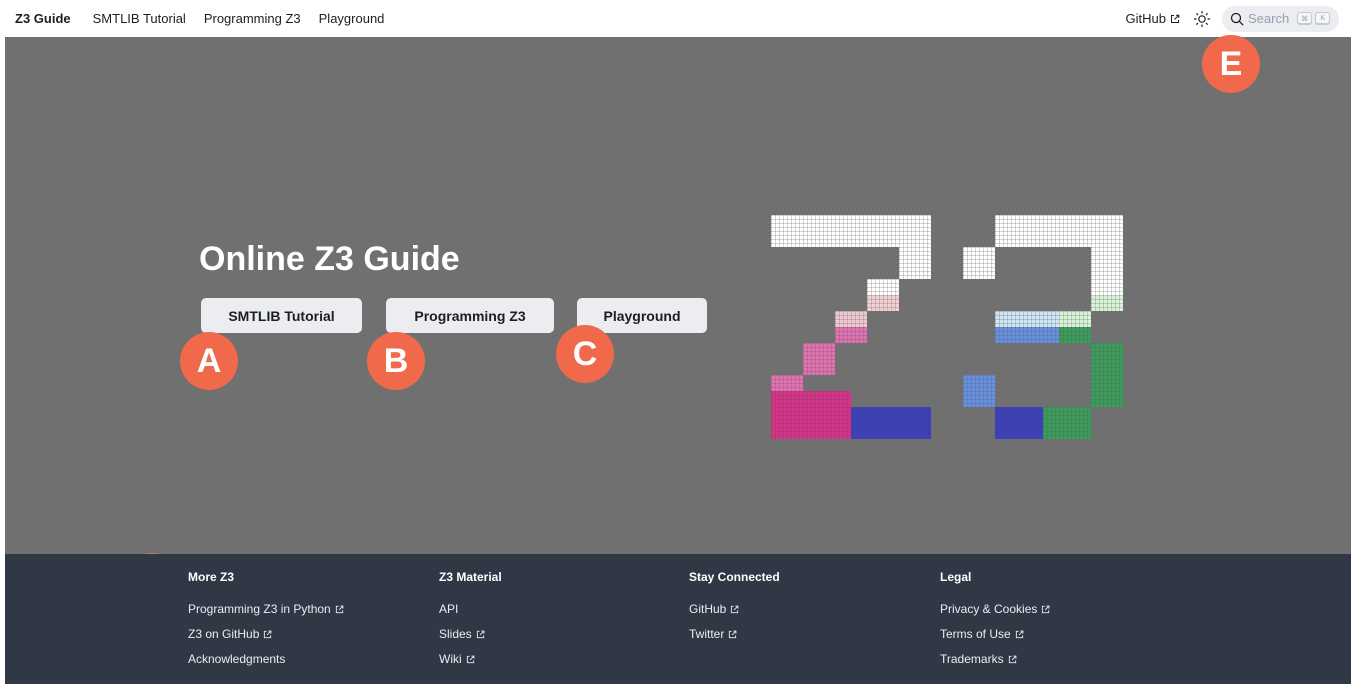 The height and width of the screenshot is (684, 1351). What do you see at coordinates (734, 577) in the screenshot?
I see `footer-title-stay-connected: Stay Connected` at bounding box center [734, 577].